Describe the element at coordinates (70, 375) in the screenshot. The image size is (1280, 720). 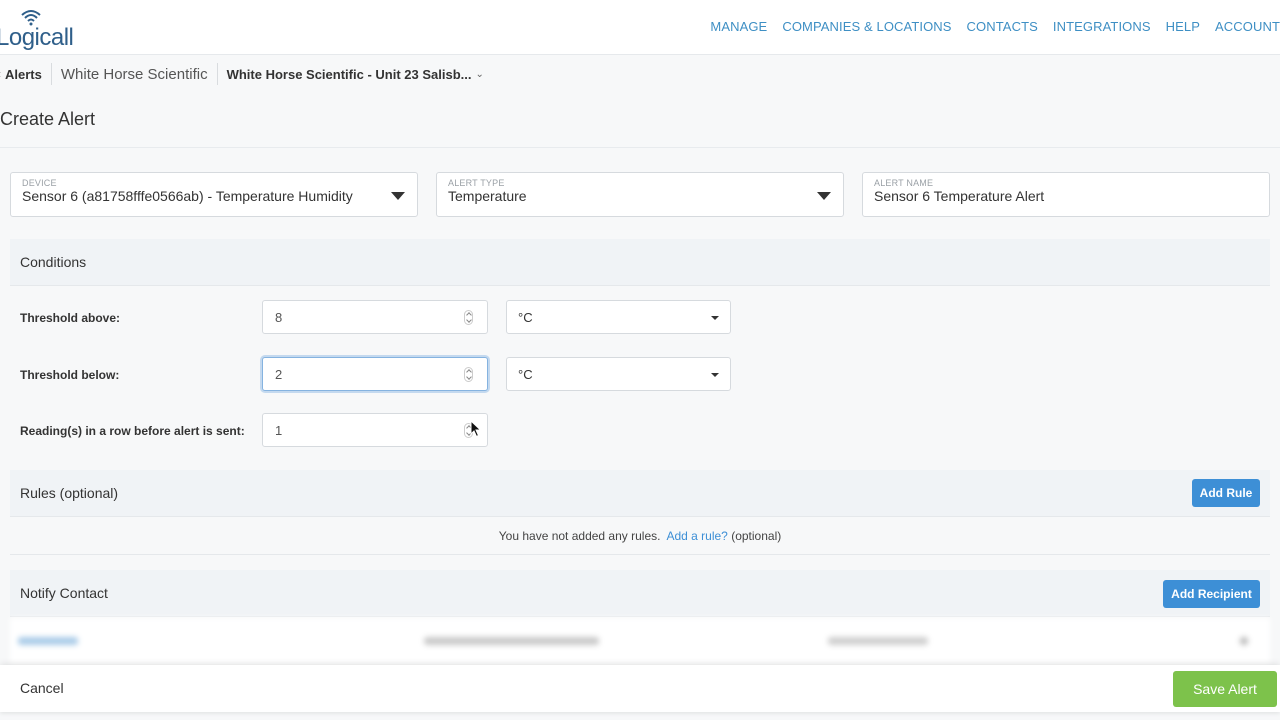
I see `threshold-below-label: Threshold below:` at that location.